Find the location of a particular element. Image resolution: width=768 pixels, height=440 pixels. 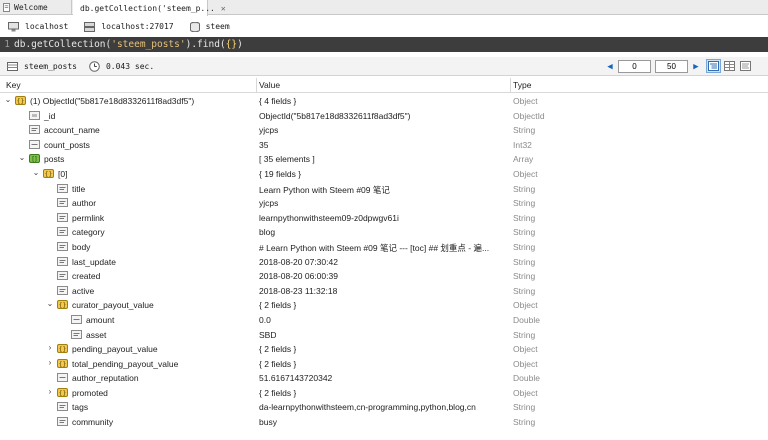

tree-row: active 2018-08-23 11:32:18 String is located at coordinates (384, 291).